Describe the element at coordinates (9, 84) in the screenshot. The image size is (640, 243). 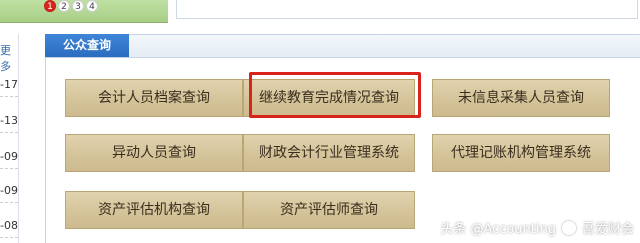
I see `news-date: -17` at that location.